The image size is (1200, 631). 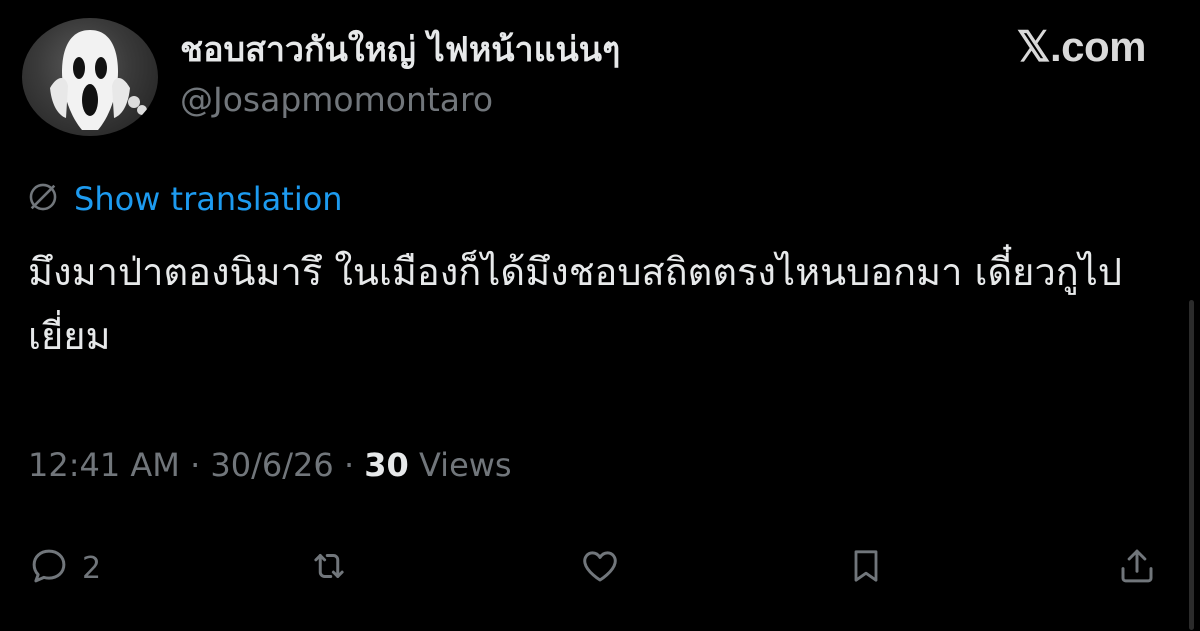 I want to click on share-icon, so click(x=1137, y=568).